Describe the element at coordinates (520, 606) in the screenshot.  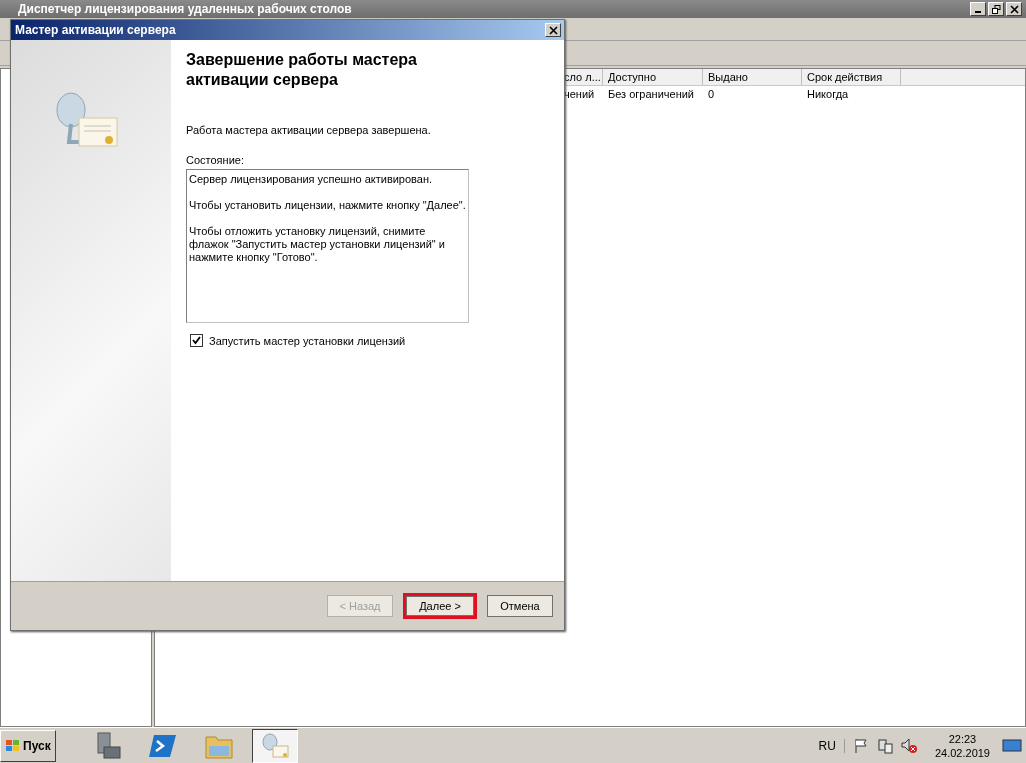
I see `wizard-button: Отмена` at that location.